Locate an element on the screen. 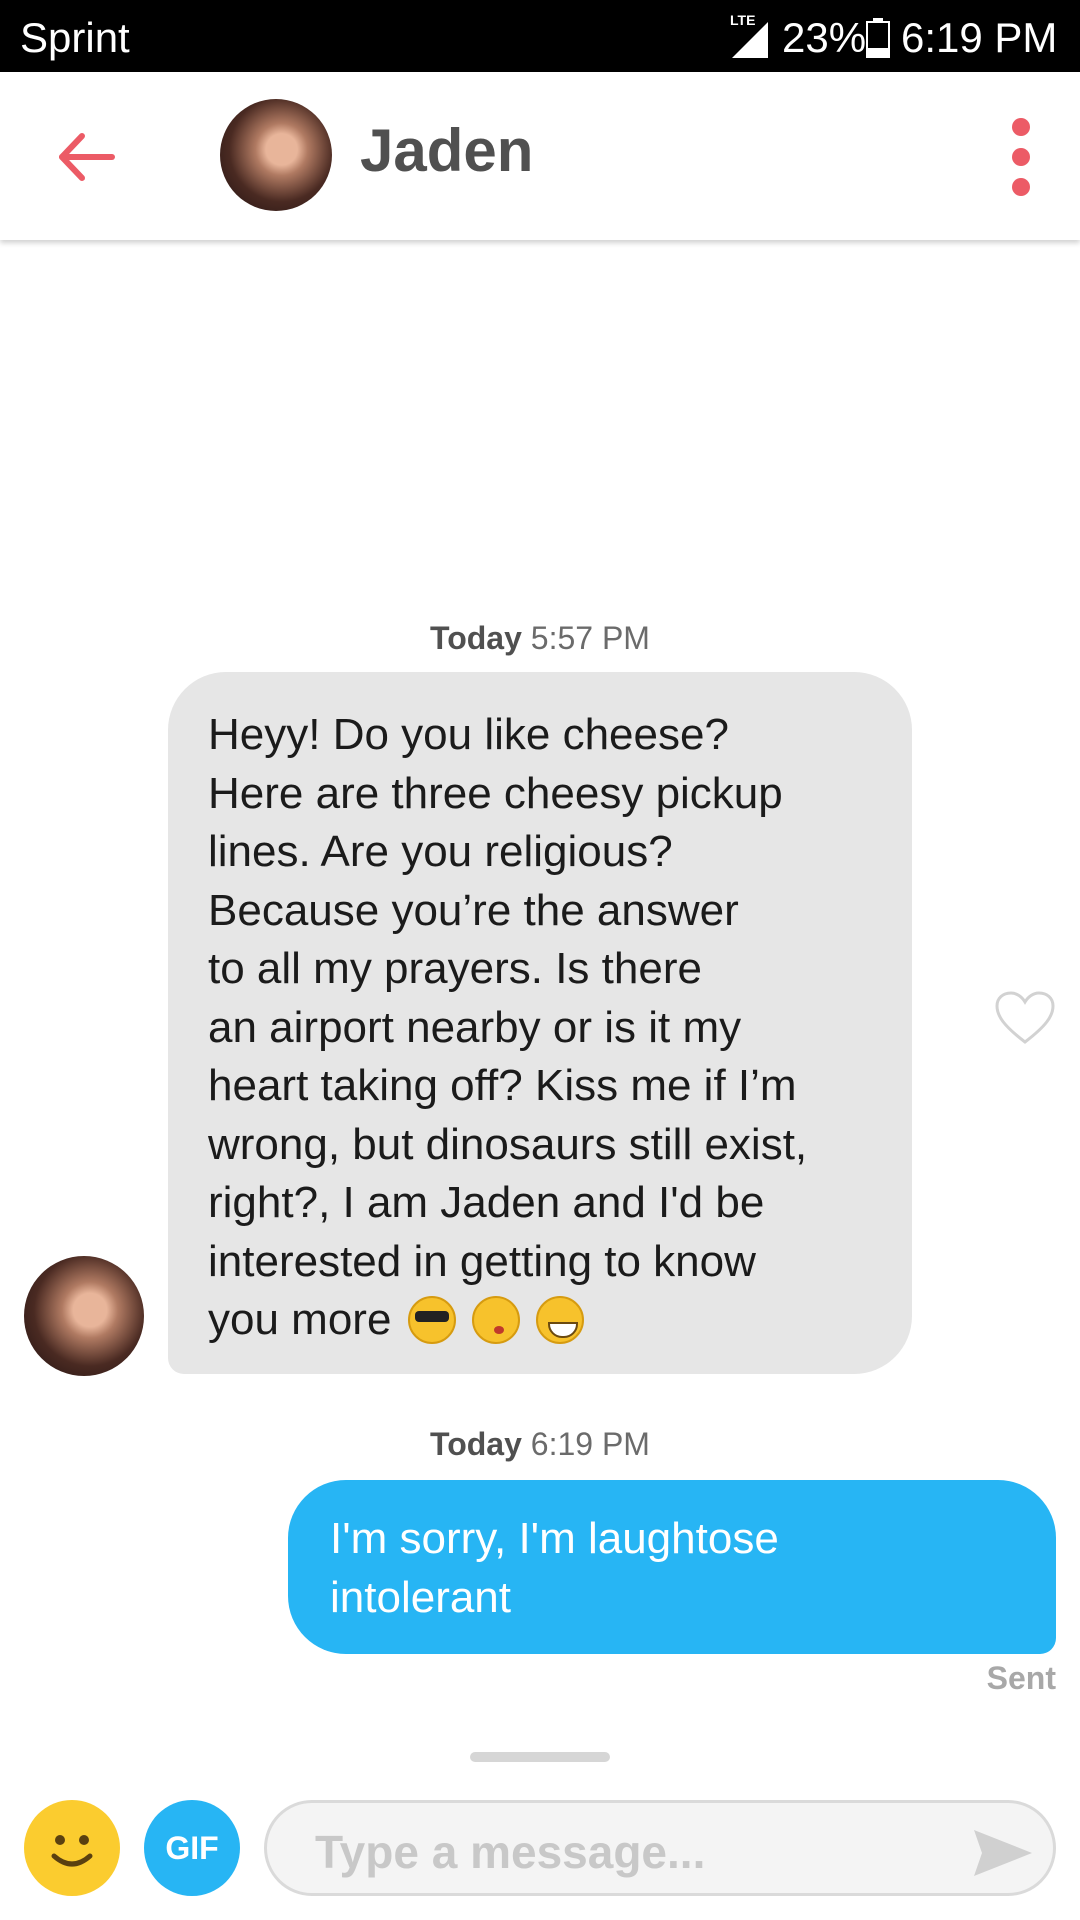 This screenshot has width=1080, height=1920. emoji-button is located at coordinates (72, 1848).